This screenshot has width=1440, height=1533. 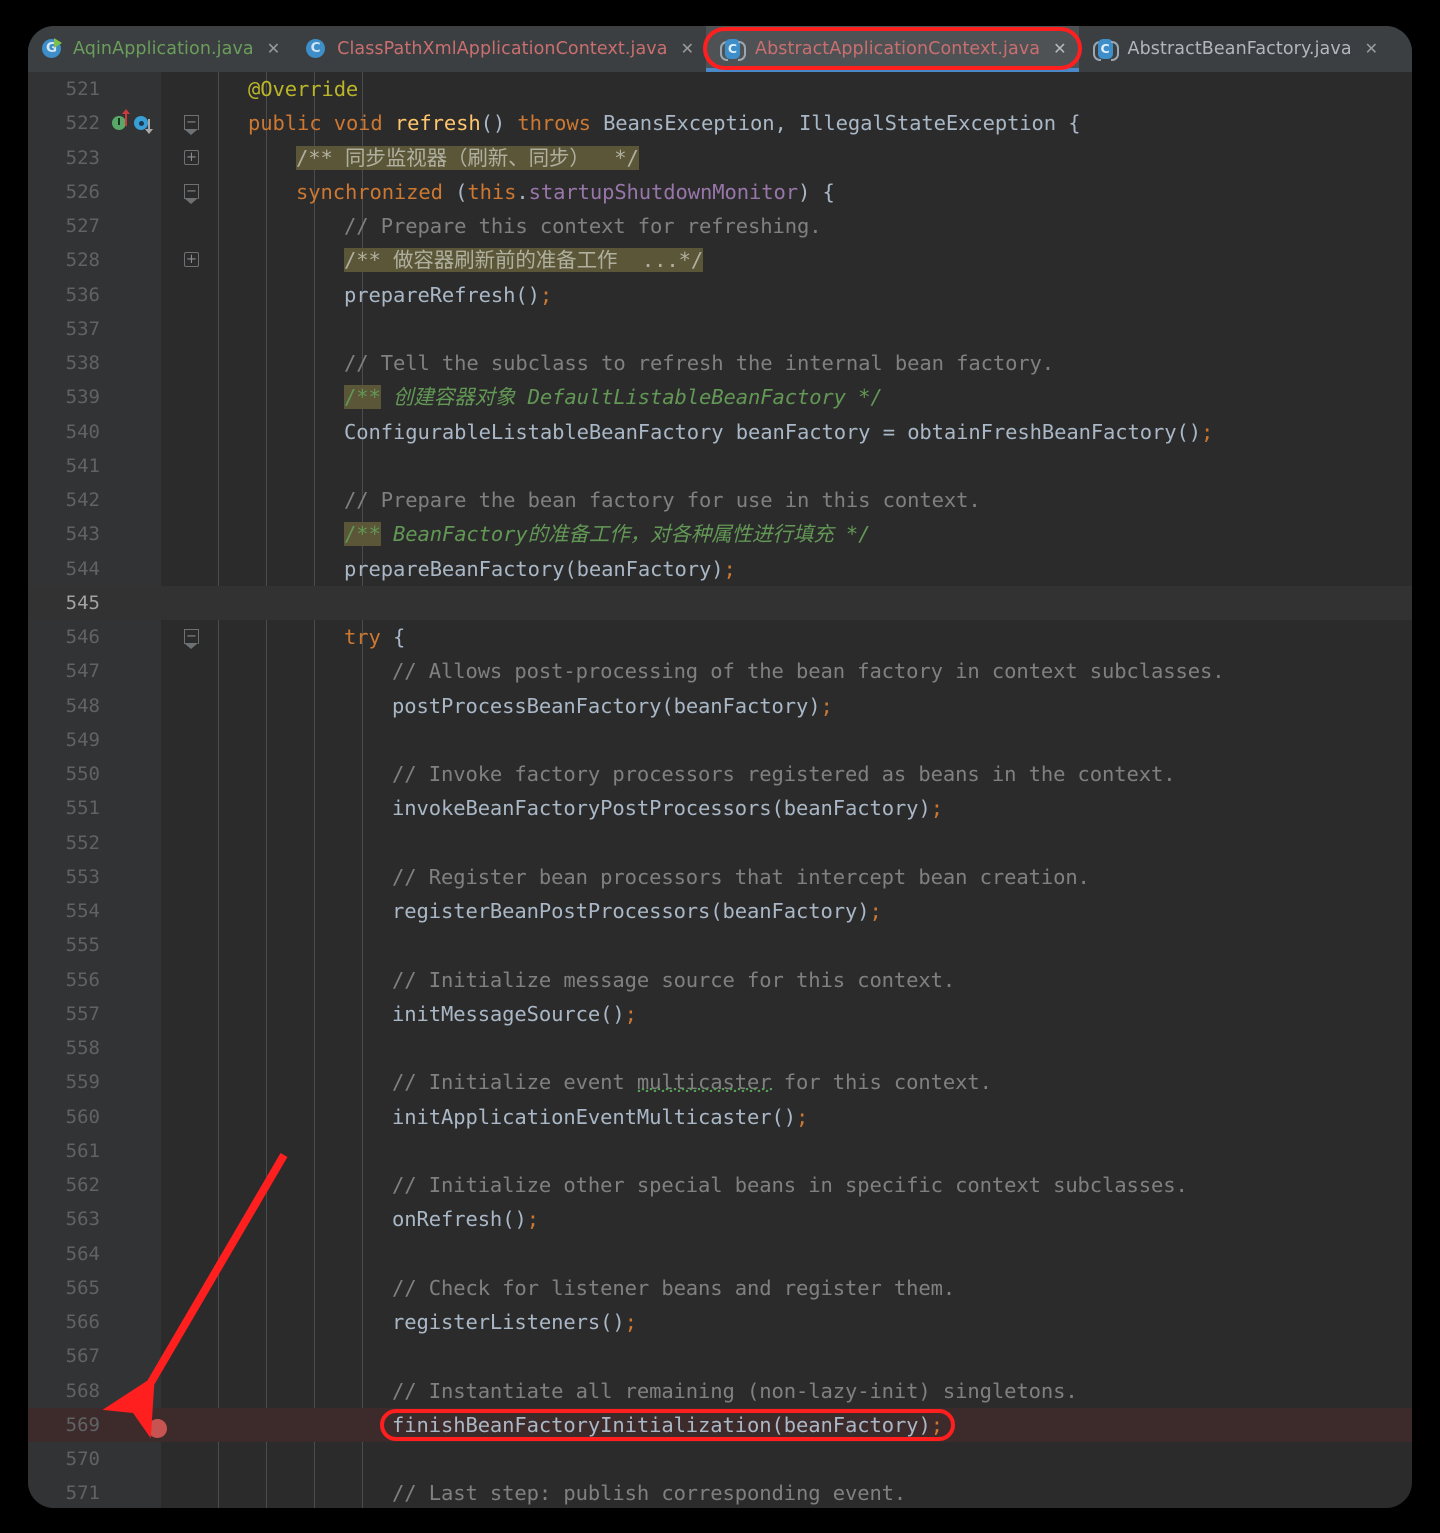 I want to click on line-number: 543, so click(x=64, y=534).